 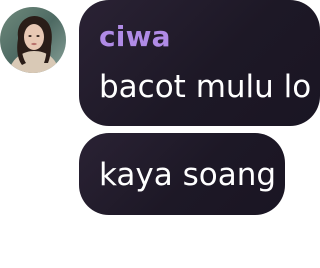 I want to click on avatar, so click(x=33, y=40).